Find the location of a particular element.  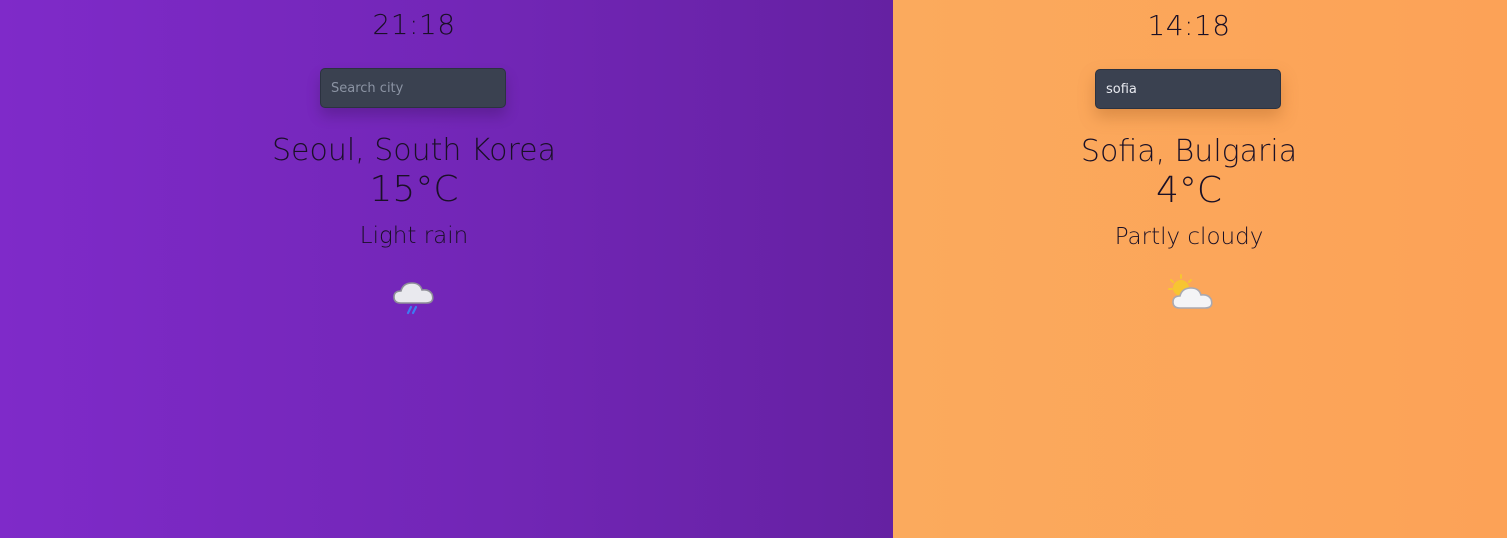

weather-condition: Partly cloudy is located at coordinates (1189, 237).